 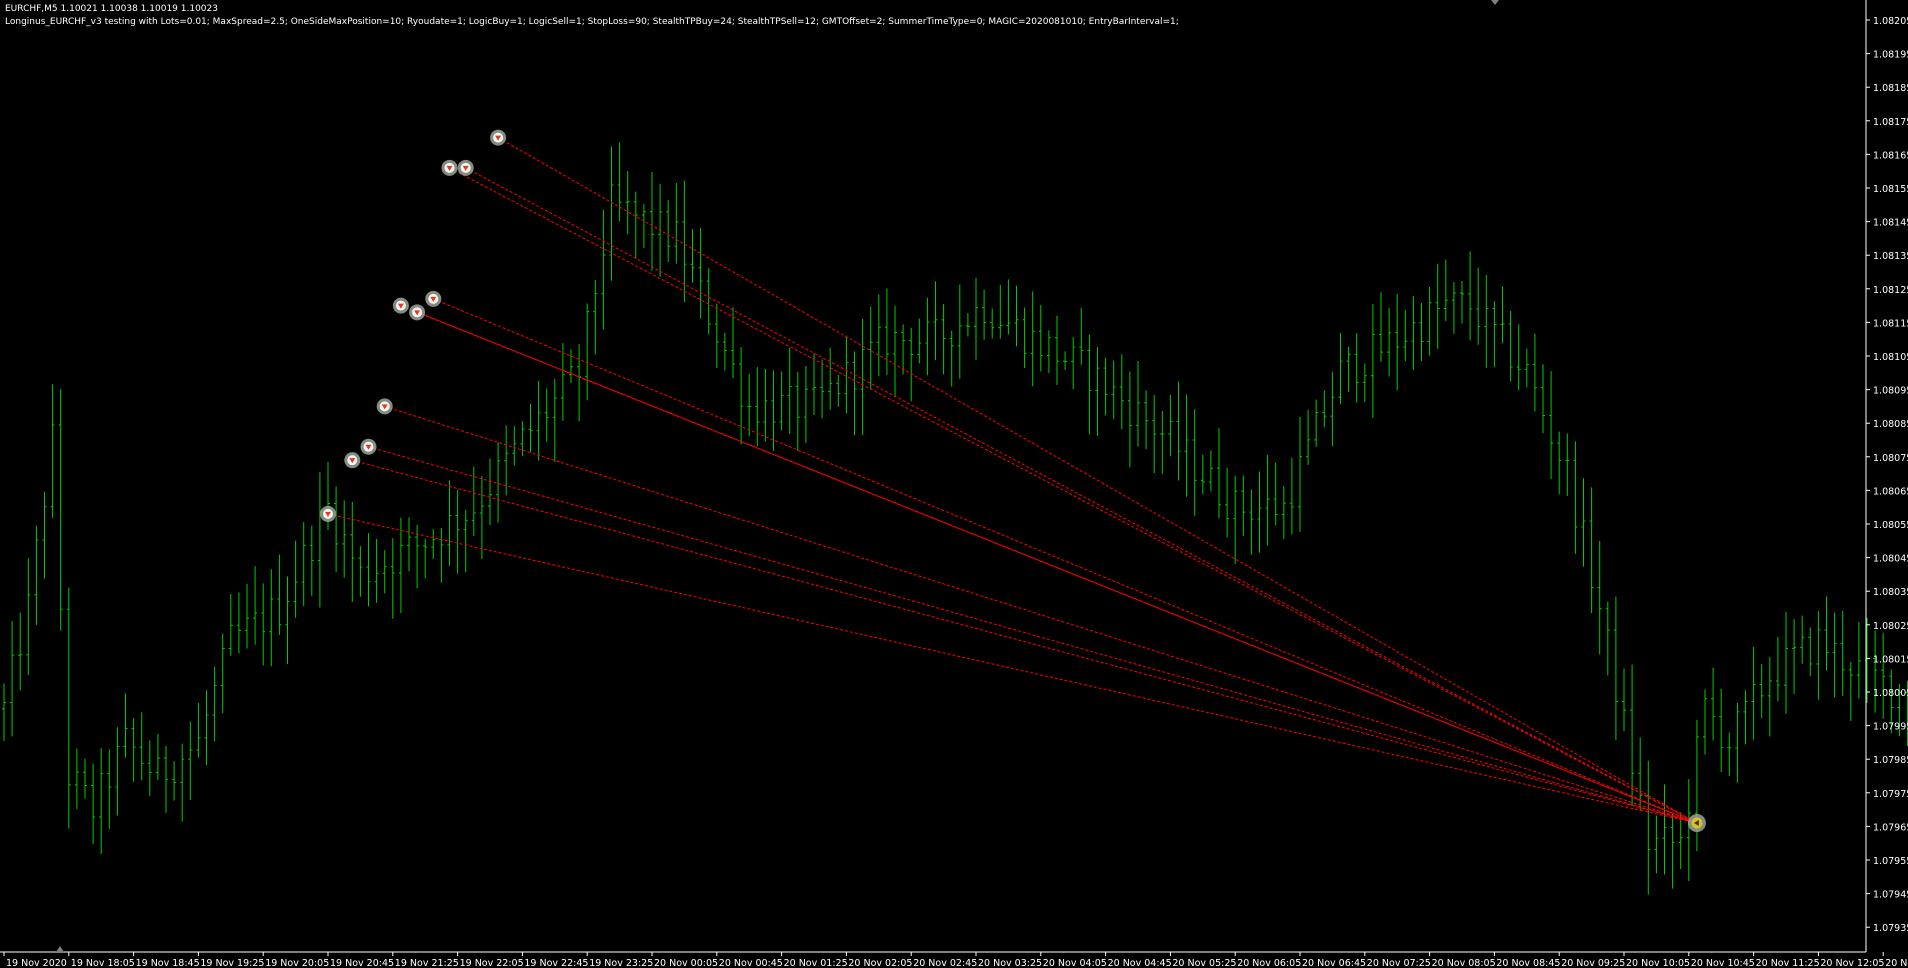 What do you see at coordinates (60, 949) in the screenshot?
I see `scroll-start-triangle` at bounding box center [60, 949].